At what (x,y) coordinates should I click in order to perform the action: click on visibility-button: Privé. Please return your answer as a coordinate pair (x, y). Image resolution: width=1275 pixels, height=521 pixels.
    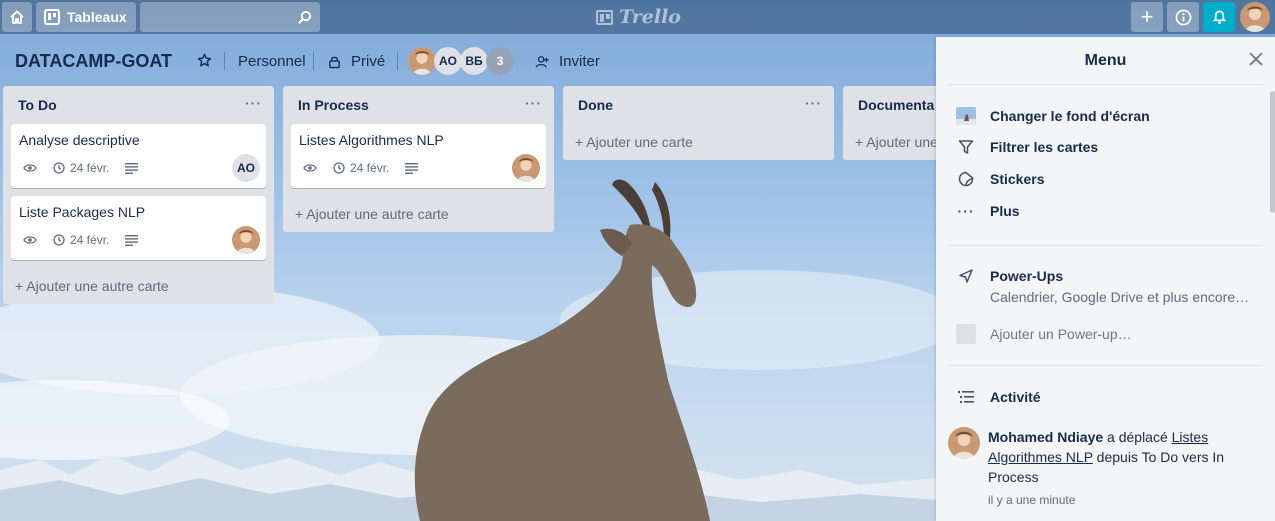
    Looking at the image, I should click on (356, 61).